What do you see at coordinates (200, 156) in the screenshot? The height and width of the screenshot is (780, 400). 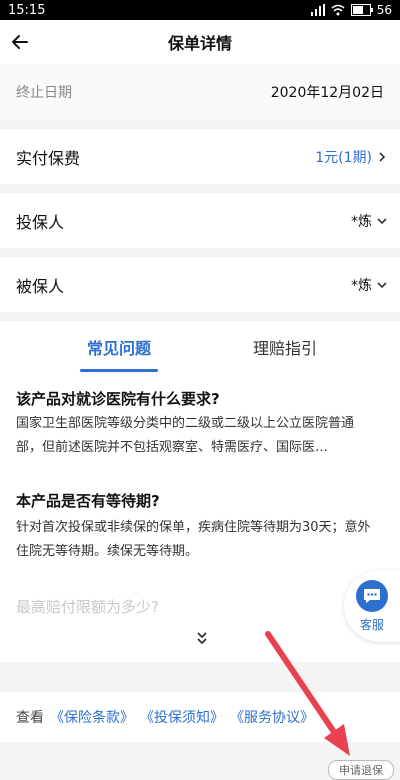 I see `premium-row: 实付保费 1元(1期)` at bounding box center [200, 156].